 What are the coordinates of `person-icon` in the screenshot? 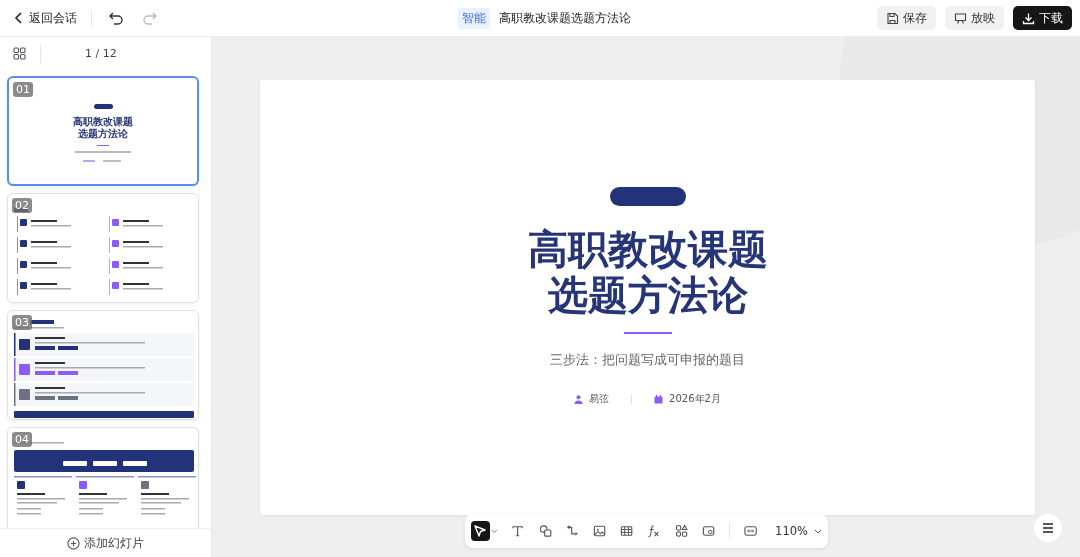 It's located at (579, 399).